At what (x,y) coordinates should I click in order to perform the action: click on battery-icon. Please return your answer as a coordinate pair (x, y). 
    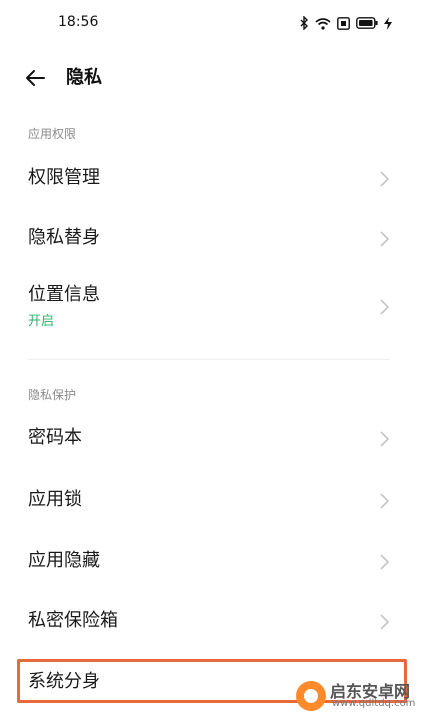
    Looking at the image, I should click on (367, 23).